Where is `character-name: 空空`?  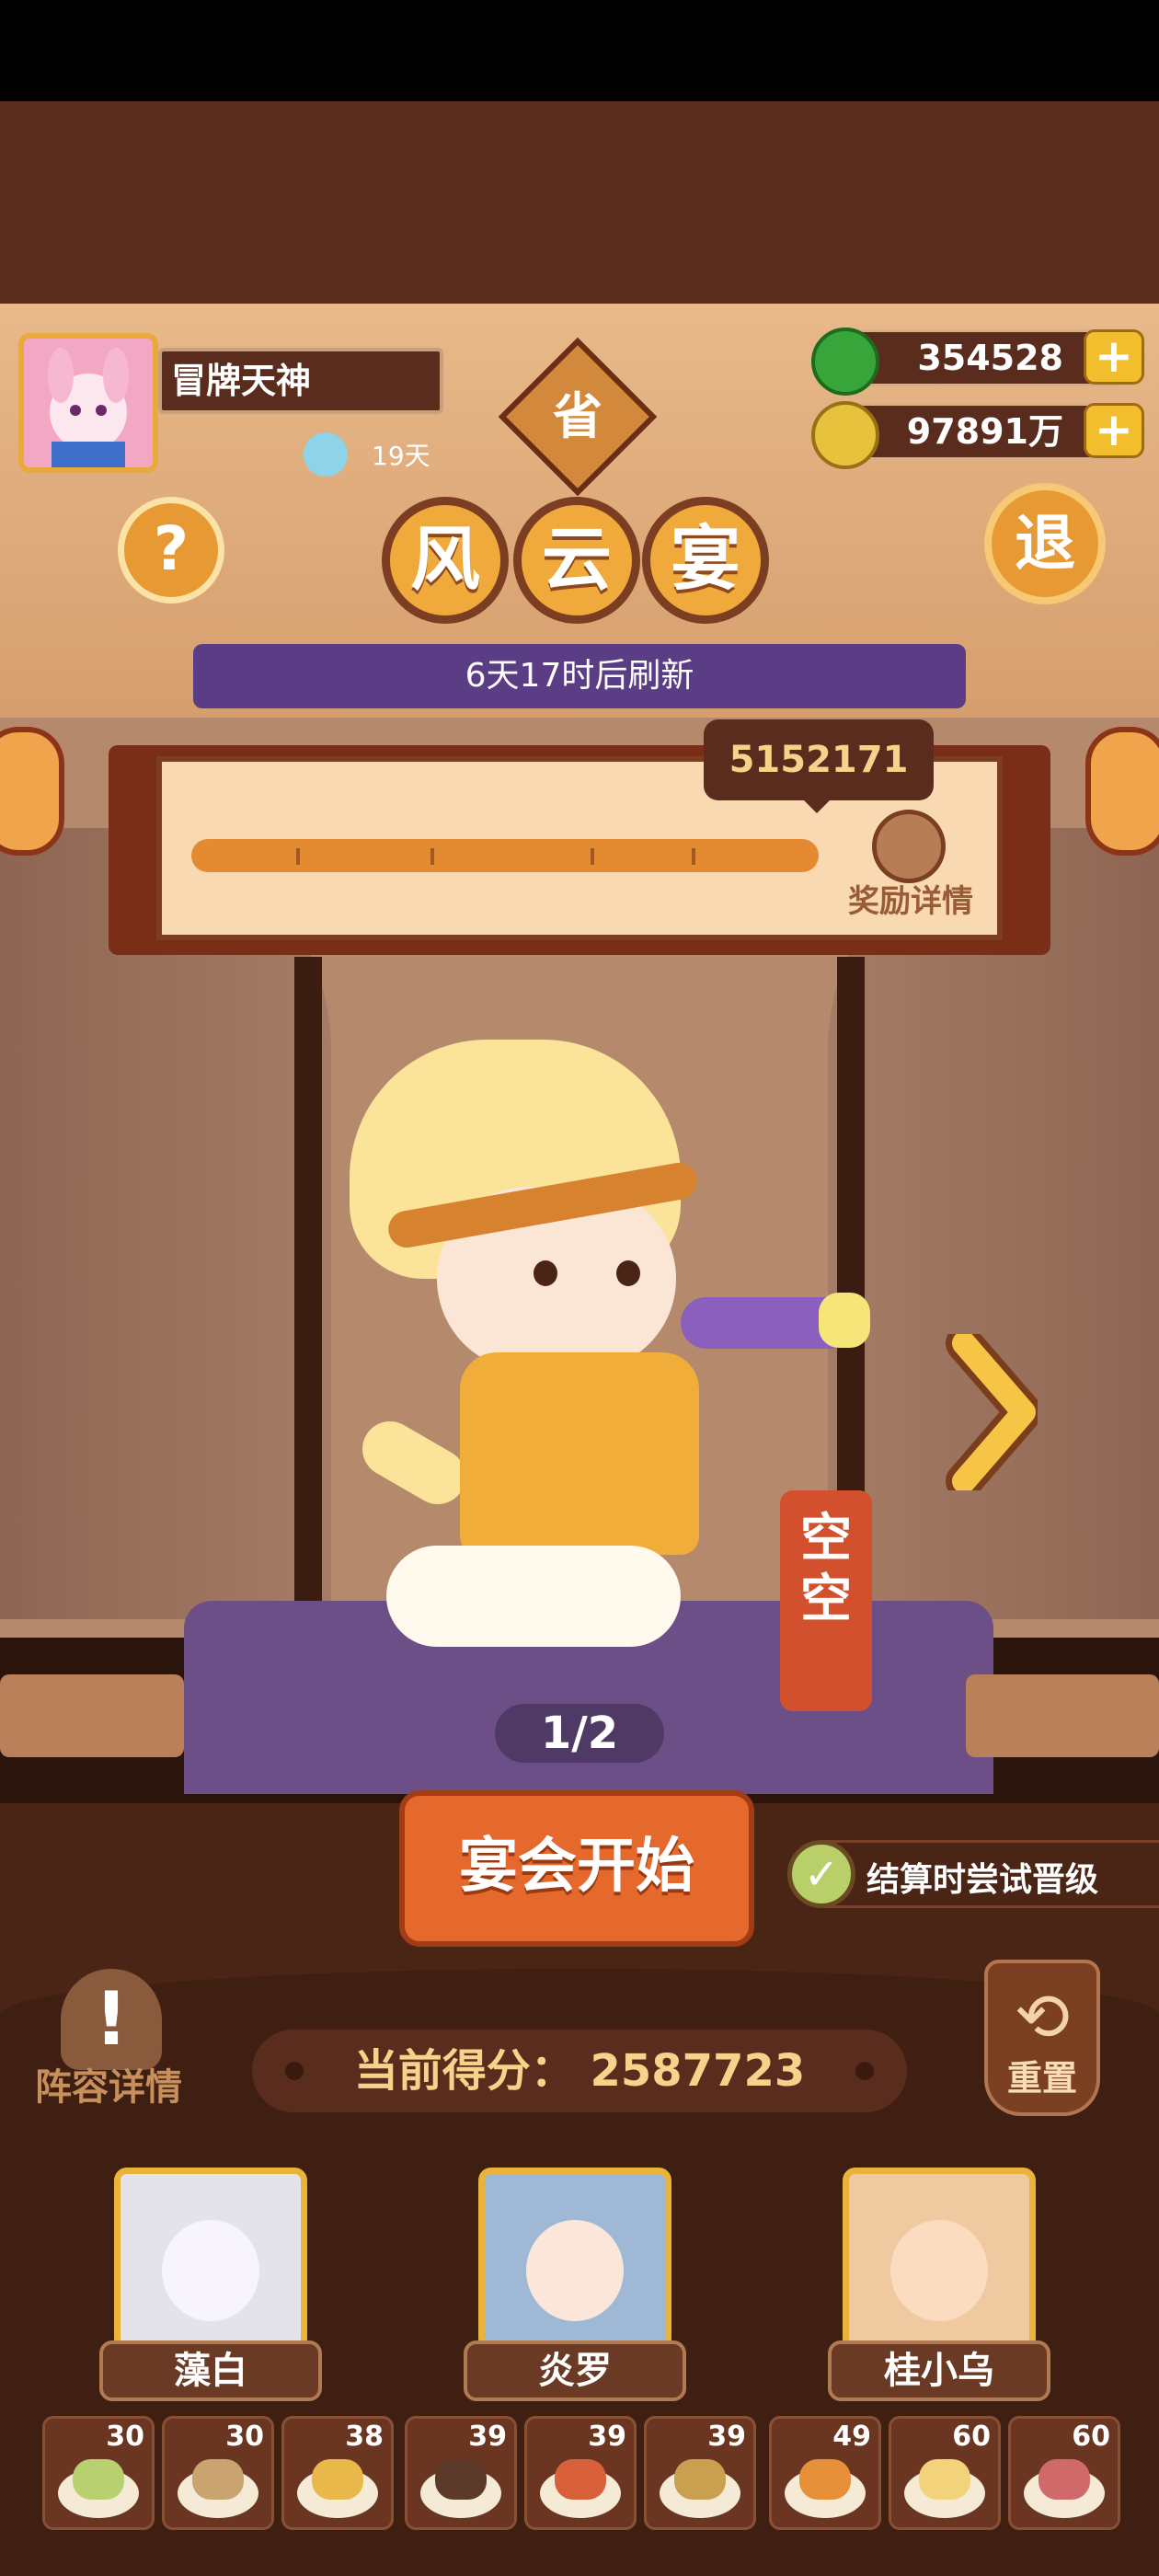
character-name: 空空 is located at coordinates (826, 1569).